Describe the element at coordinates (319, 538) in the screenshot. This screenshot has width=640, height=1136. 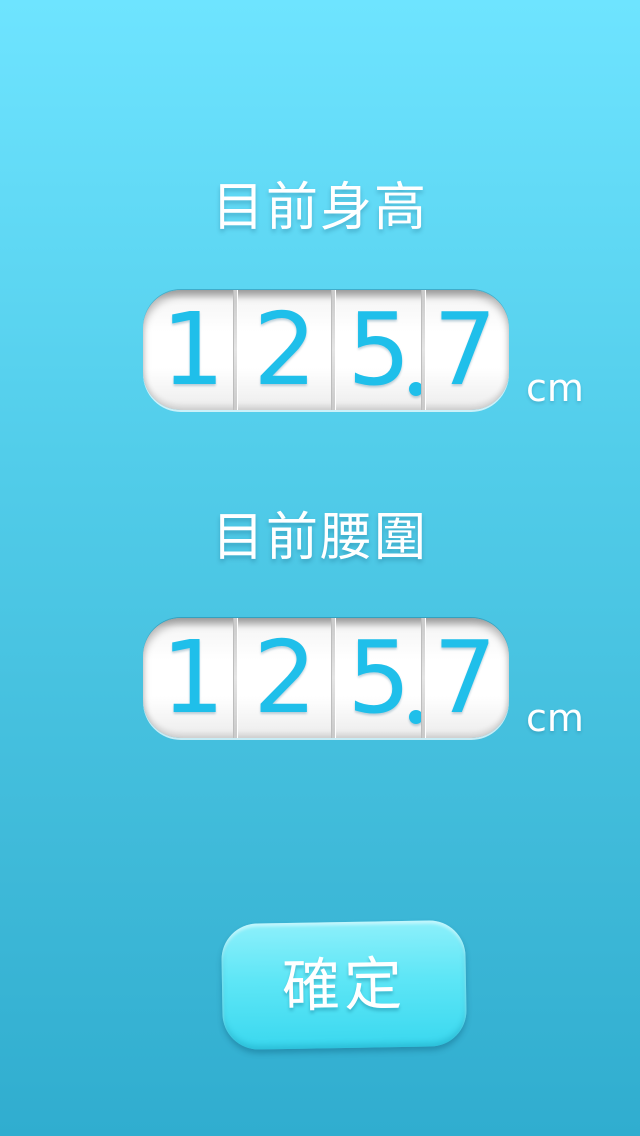
I see `waist-label: 目前腰圍` at that location.